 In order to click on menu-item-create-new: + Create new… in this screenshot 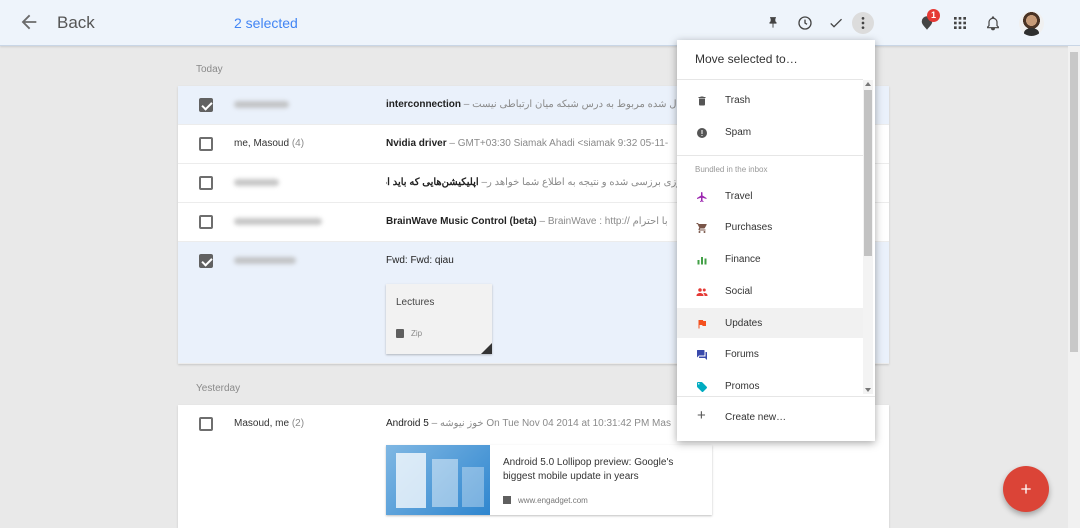, I will do `click(776, 417)`.